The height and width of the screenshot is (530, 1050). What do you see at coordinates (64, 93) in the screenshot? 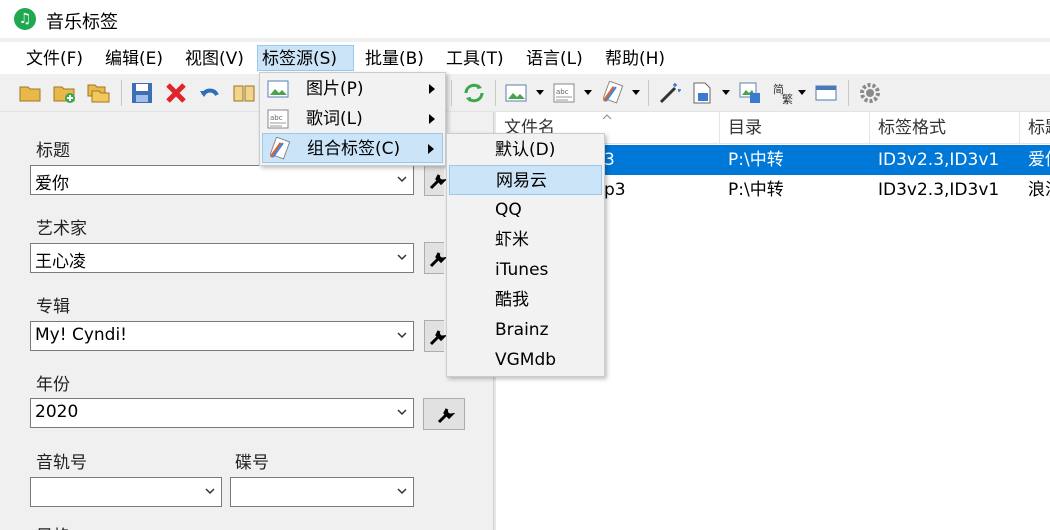
I see `add-folder-icon` at bounding box center [64, 93].